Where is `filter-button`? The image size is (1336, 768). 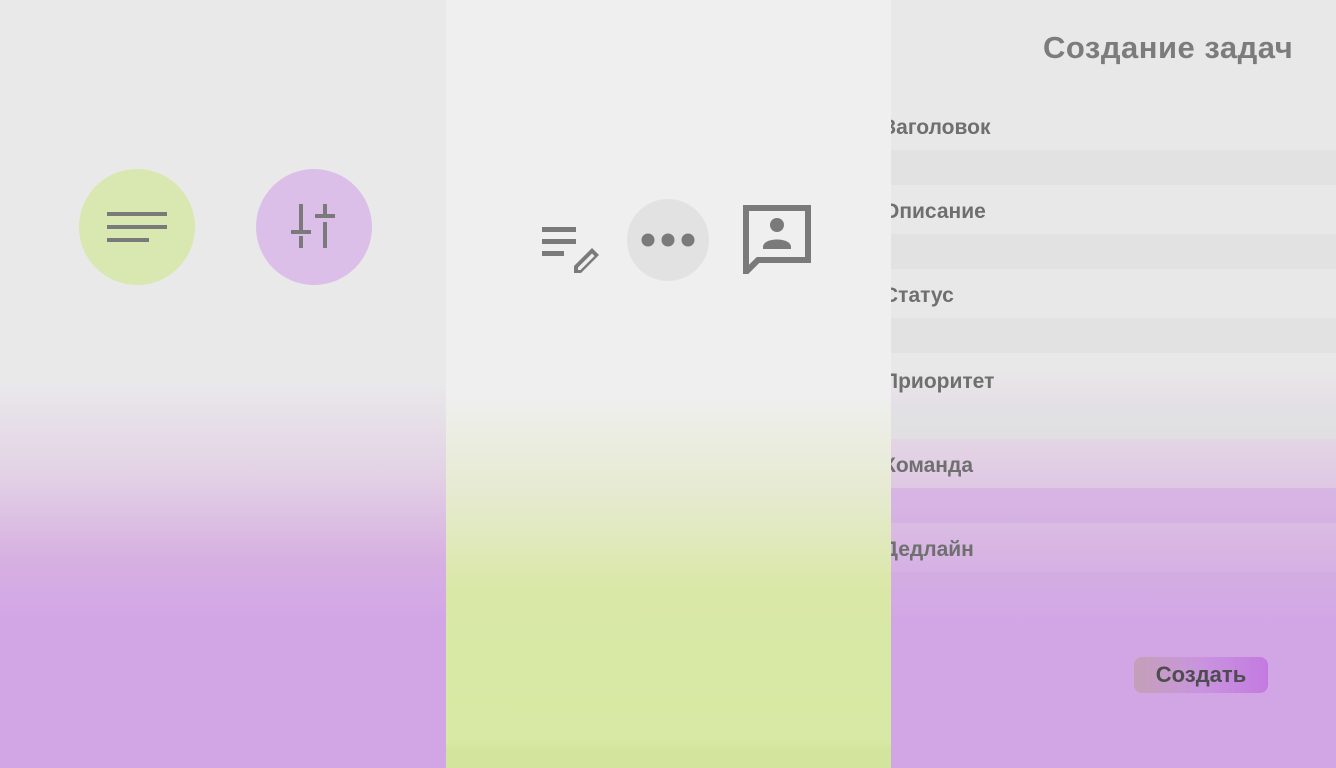
filter-button is located at coordinates (314, 227).